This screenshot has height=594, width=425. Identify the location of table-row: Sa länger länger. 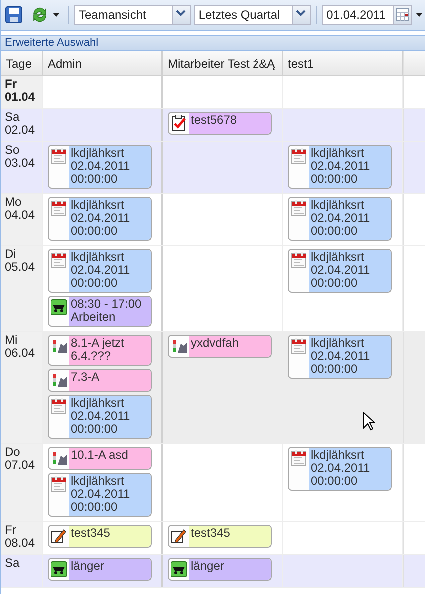
(213, 571).